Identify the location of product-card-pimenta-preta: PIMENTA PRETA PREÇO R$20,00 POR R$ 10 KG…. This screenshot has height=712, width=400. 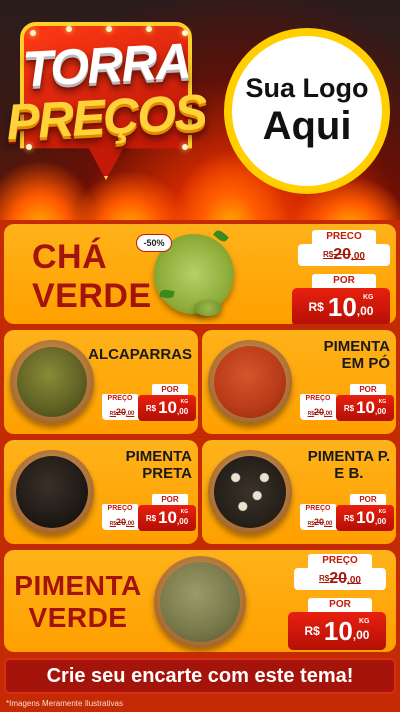
(101, 492).